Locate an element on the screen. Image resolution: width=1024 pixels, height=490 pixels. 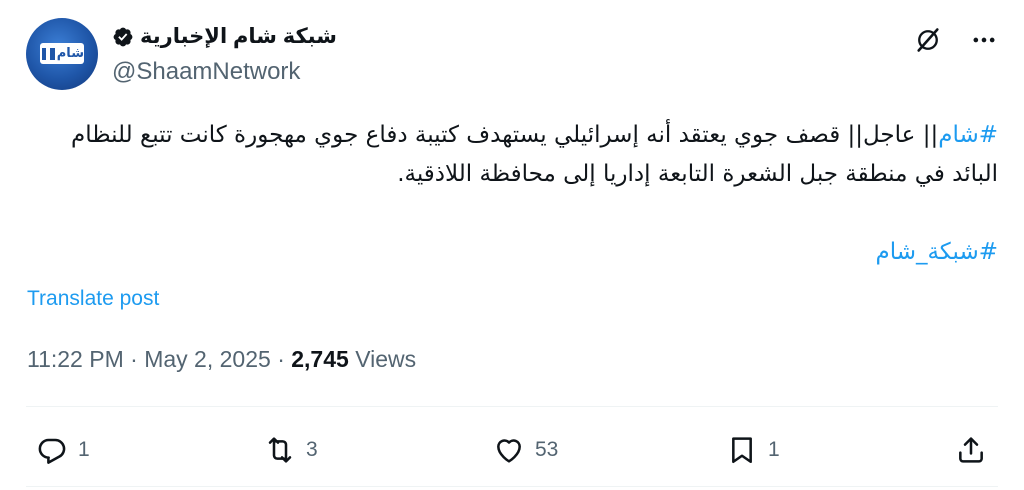
reply-count: 1 is located at coordinates (84, 449).